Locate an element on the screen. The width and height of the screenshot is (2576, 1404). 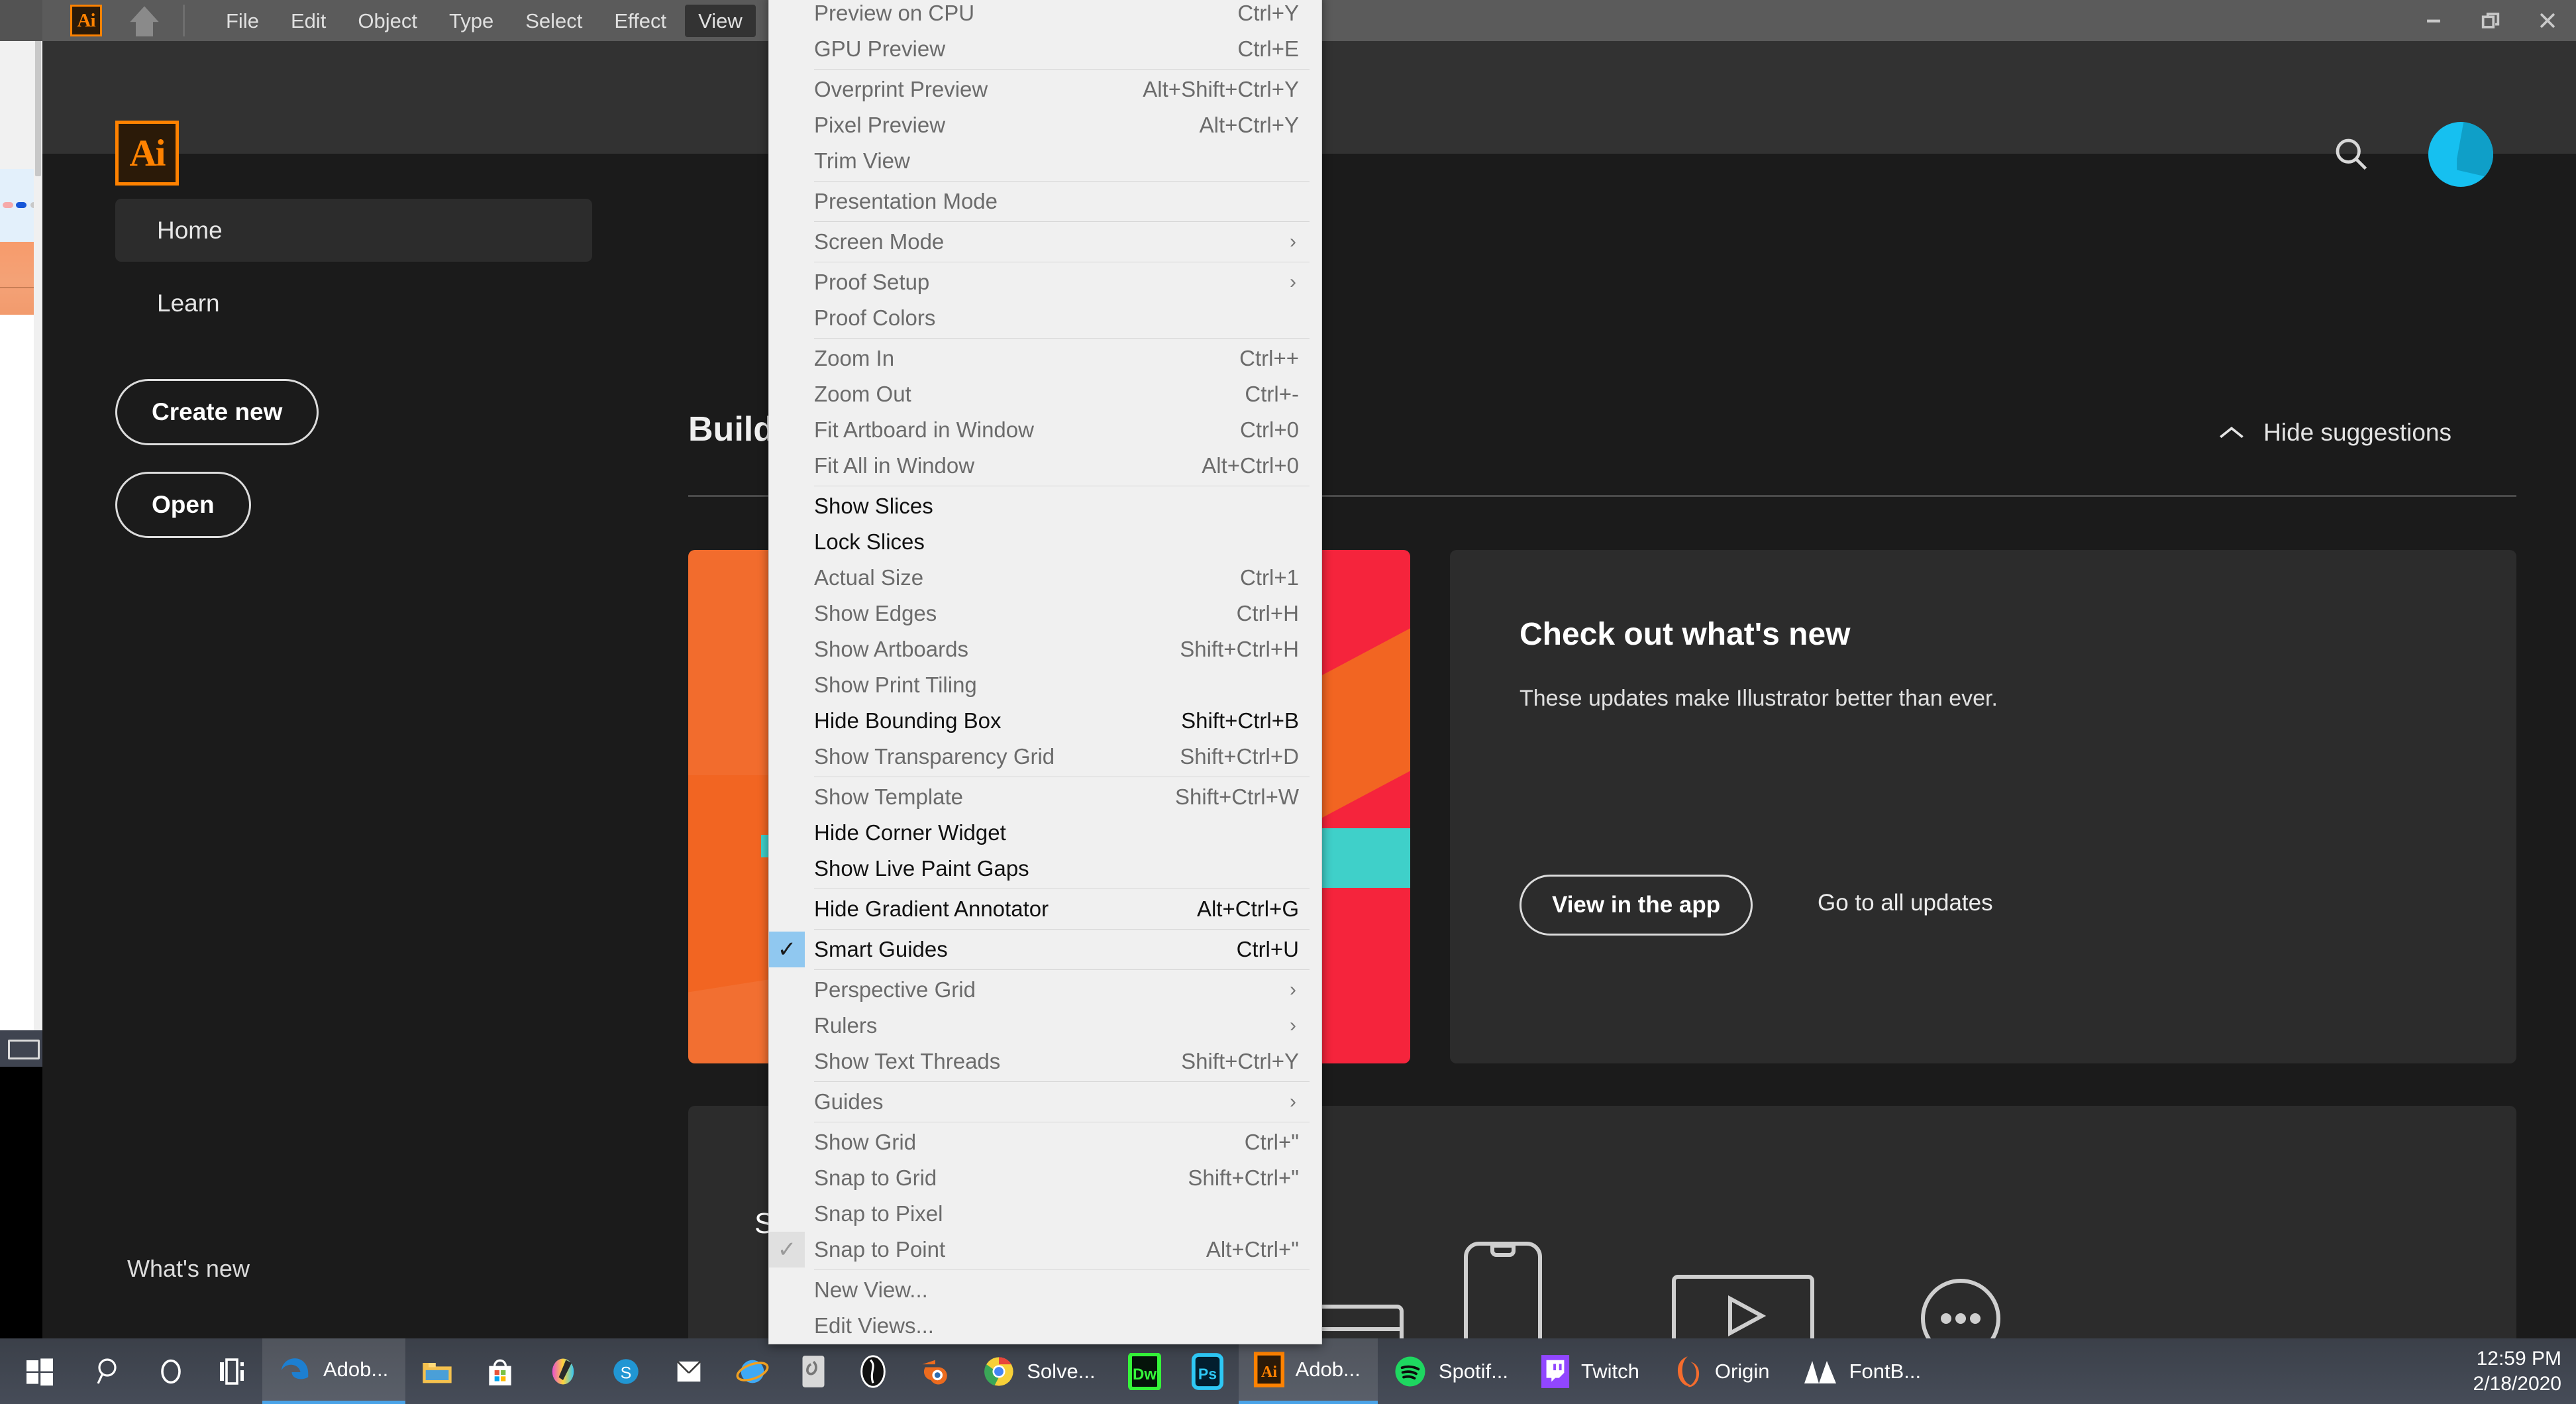
svg-text: Ps is located at coordinates (1207, 1373).